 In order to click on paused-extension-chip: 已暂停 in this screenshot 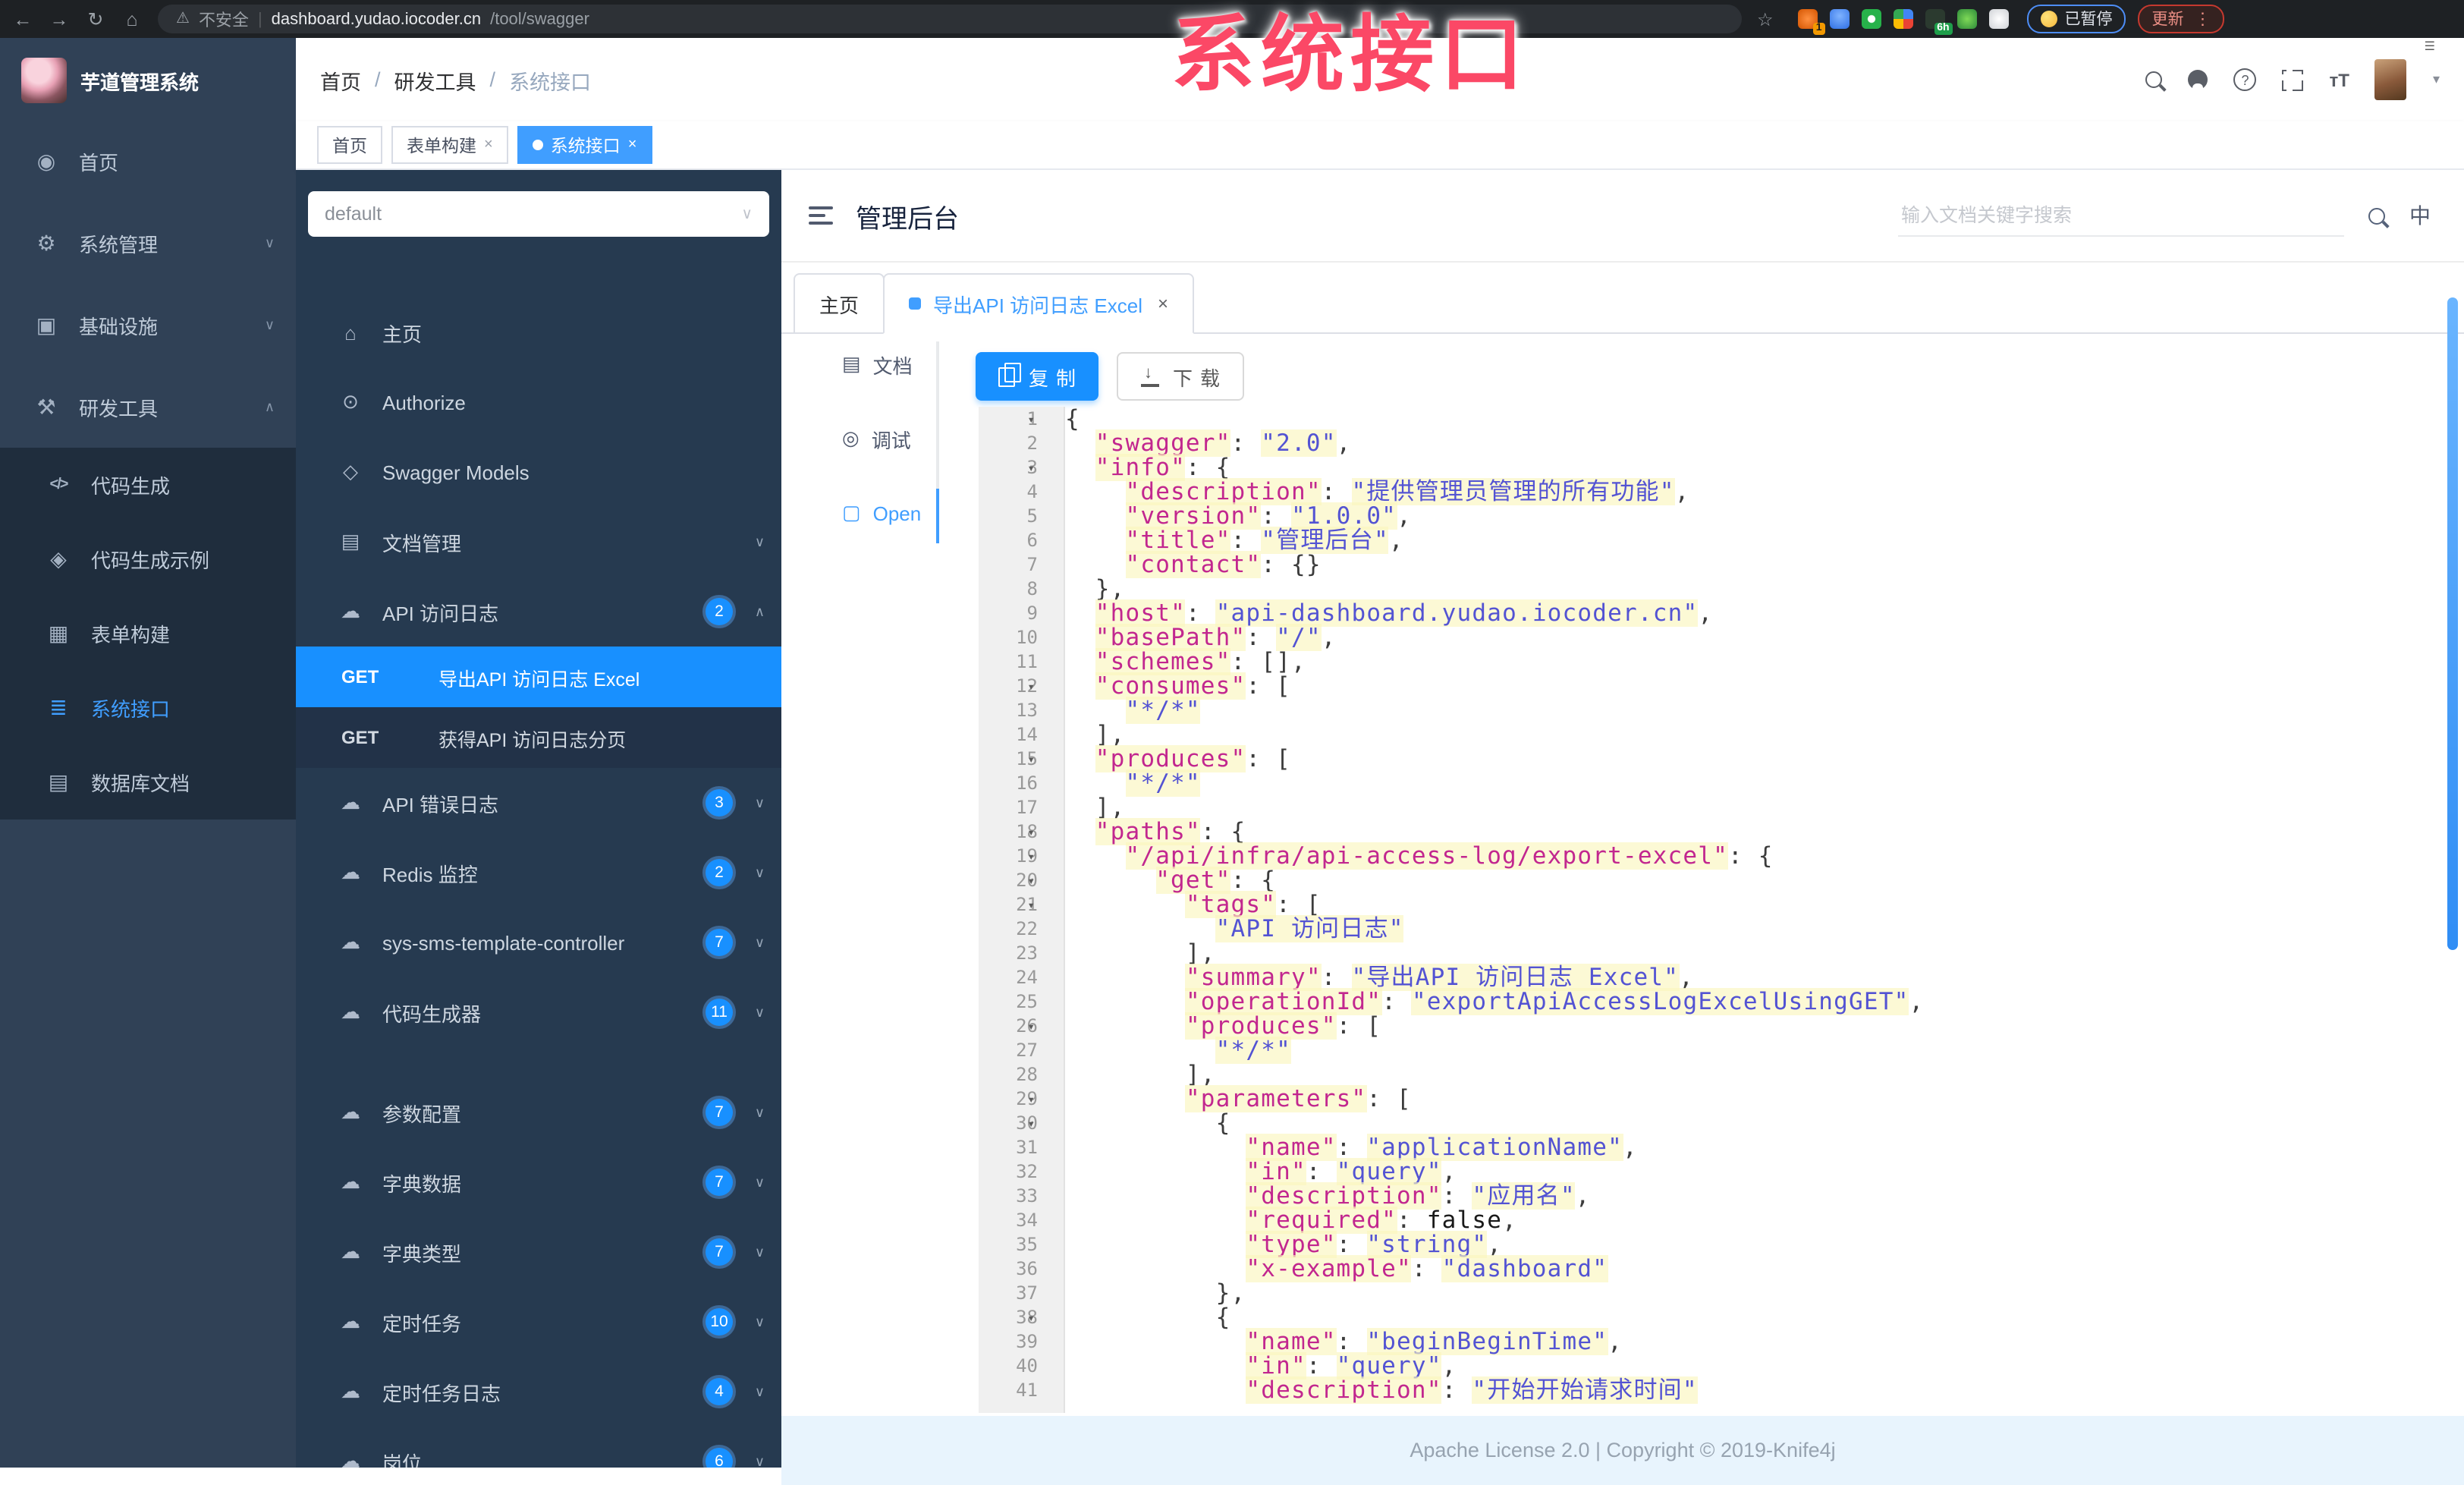, I will do `click(2076, 19)`.